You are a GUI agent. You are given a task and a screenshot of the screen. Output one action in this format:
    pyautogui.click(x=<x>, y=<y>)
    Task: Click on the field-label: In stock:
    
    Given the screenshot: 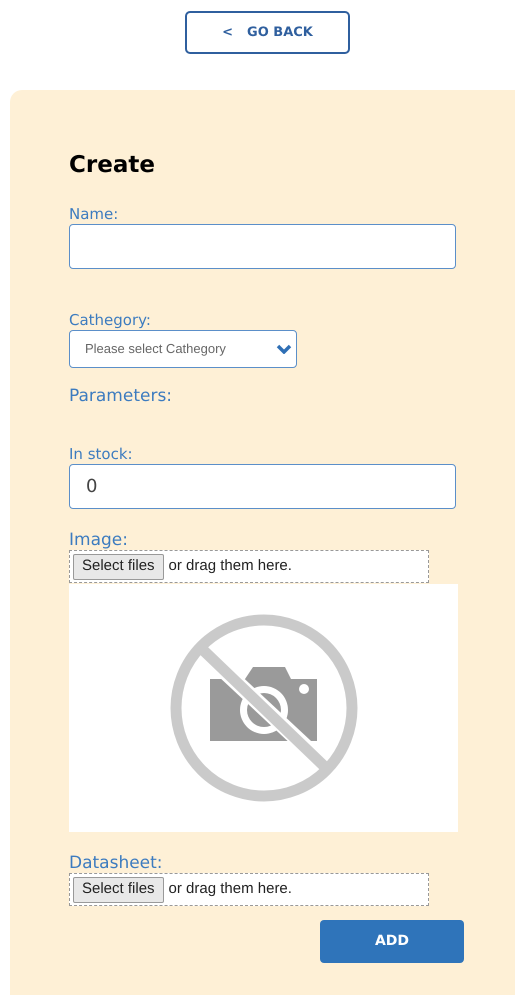 What is the action you would take?
    pyautogui.click(x=101, y=454)
    